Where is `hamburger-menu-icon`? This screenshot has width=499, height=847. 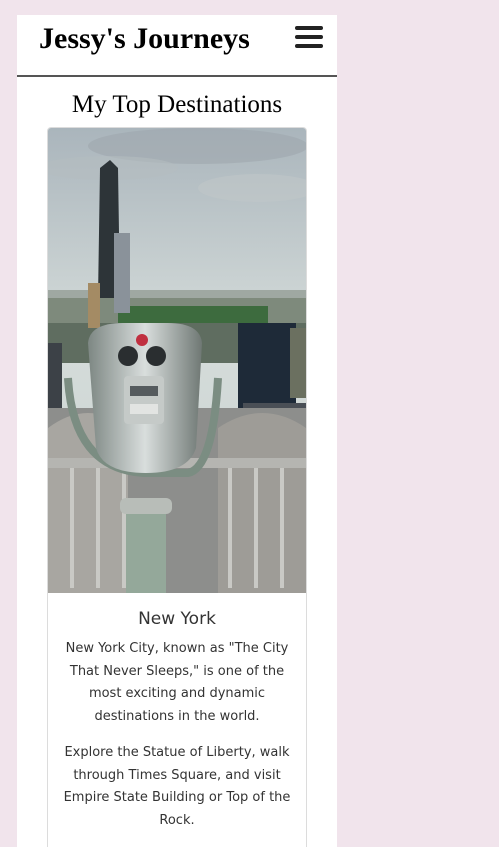 hamburger-menu-icon is located at coordinates (309, 37).